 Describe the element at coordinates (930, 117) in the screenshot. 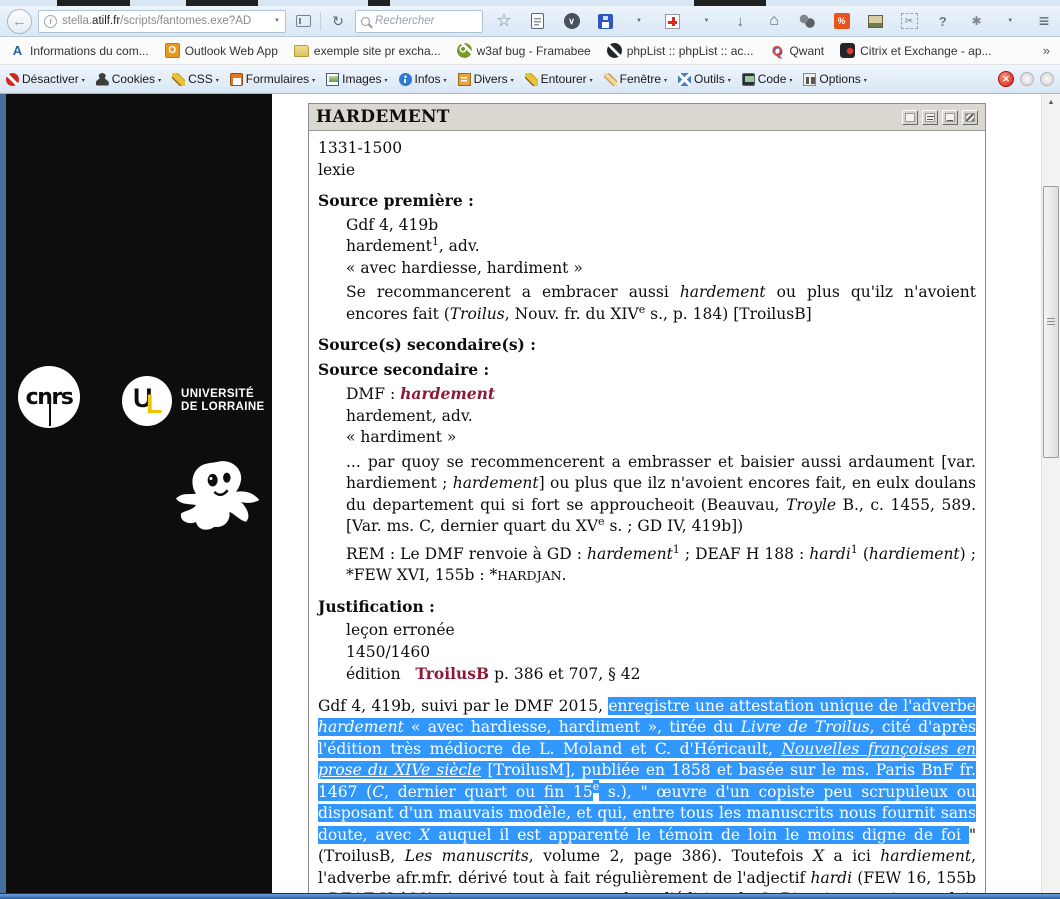

I see `view-list-button` at that location.